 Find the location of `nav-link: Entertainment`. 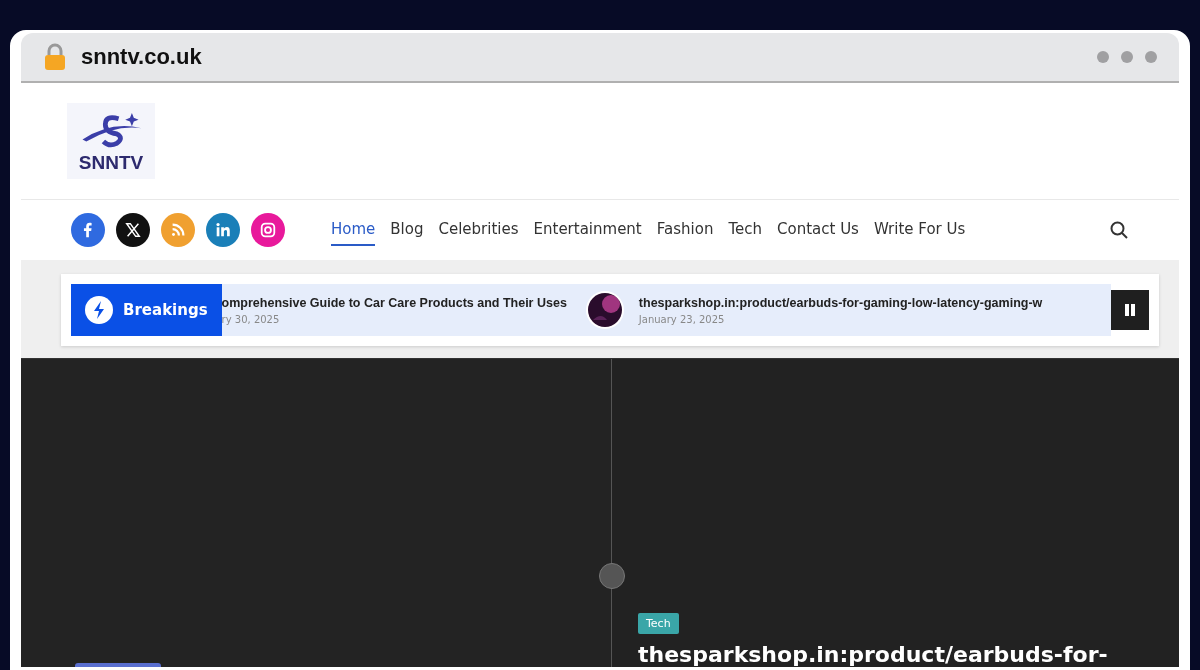

nav-link: Entertainment is located at coordinates (587, 230).